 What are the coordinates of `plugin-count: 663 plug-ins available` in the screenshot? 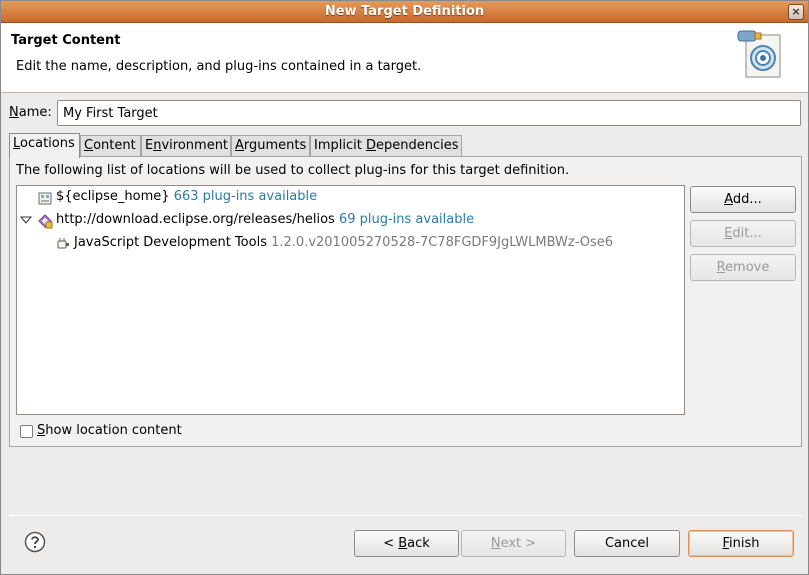 It's located at (245, 196).